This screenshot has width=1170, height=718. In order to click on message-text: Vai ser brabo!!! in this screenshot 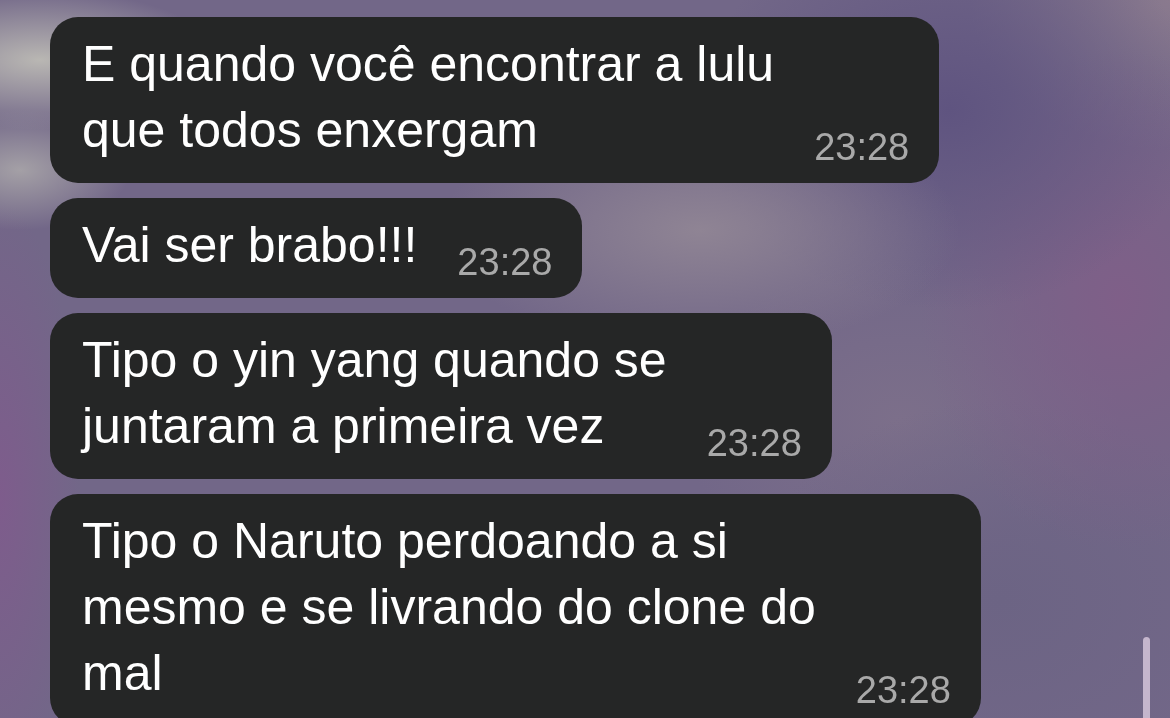, I will do `click(250, 245)`.